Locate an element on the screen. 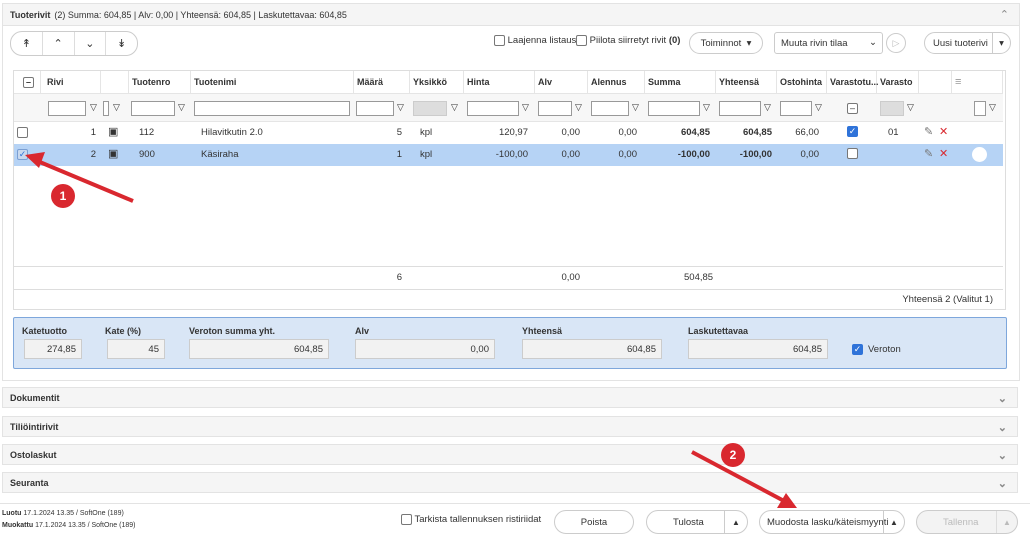 This screenshot has height=544, width=1030. annotation-badge-2: 2 is located at coordinates (733, 455).